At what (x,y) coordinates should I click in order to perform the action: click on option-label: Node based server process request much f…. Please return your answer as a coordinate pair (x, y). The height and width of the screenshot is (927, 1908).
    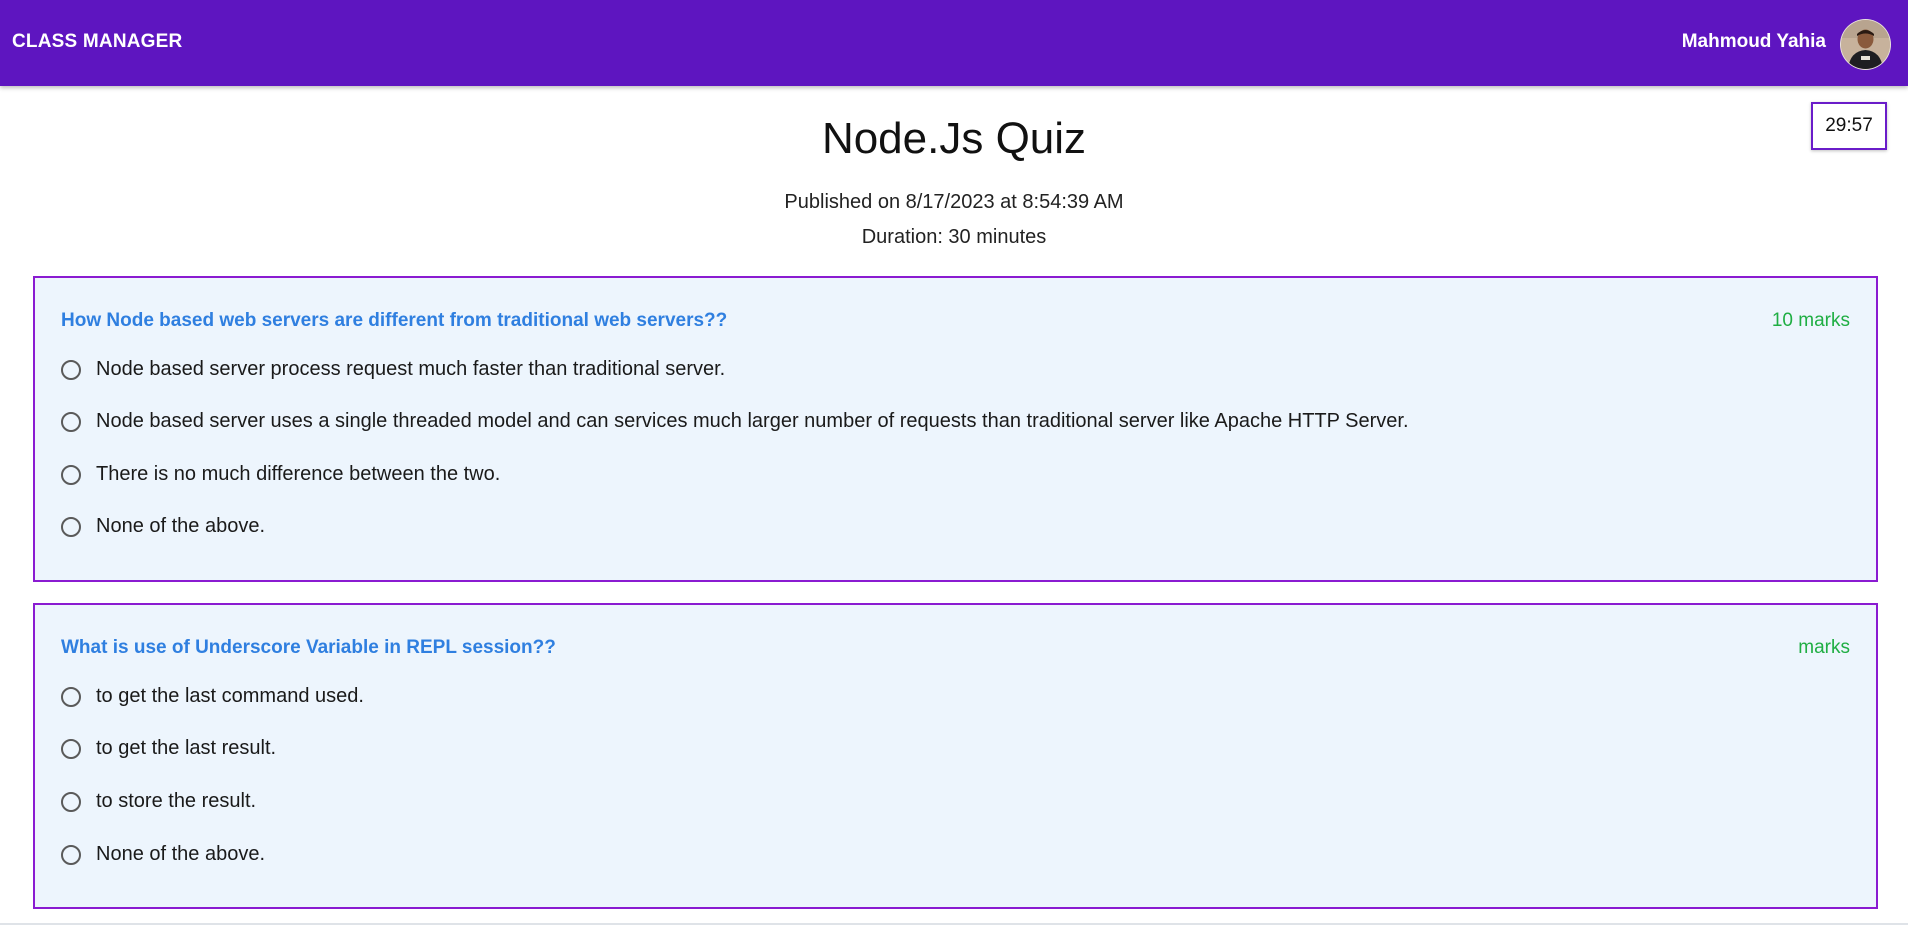
    Looking at the image, I should click on (411, 369).